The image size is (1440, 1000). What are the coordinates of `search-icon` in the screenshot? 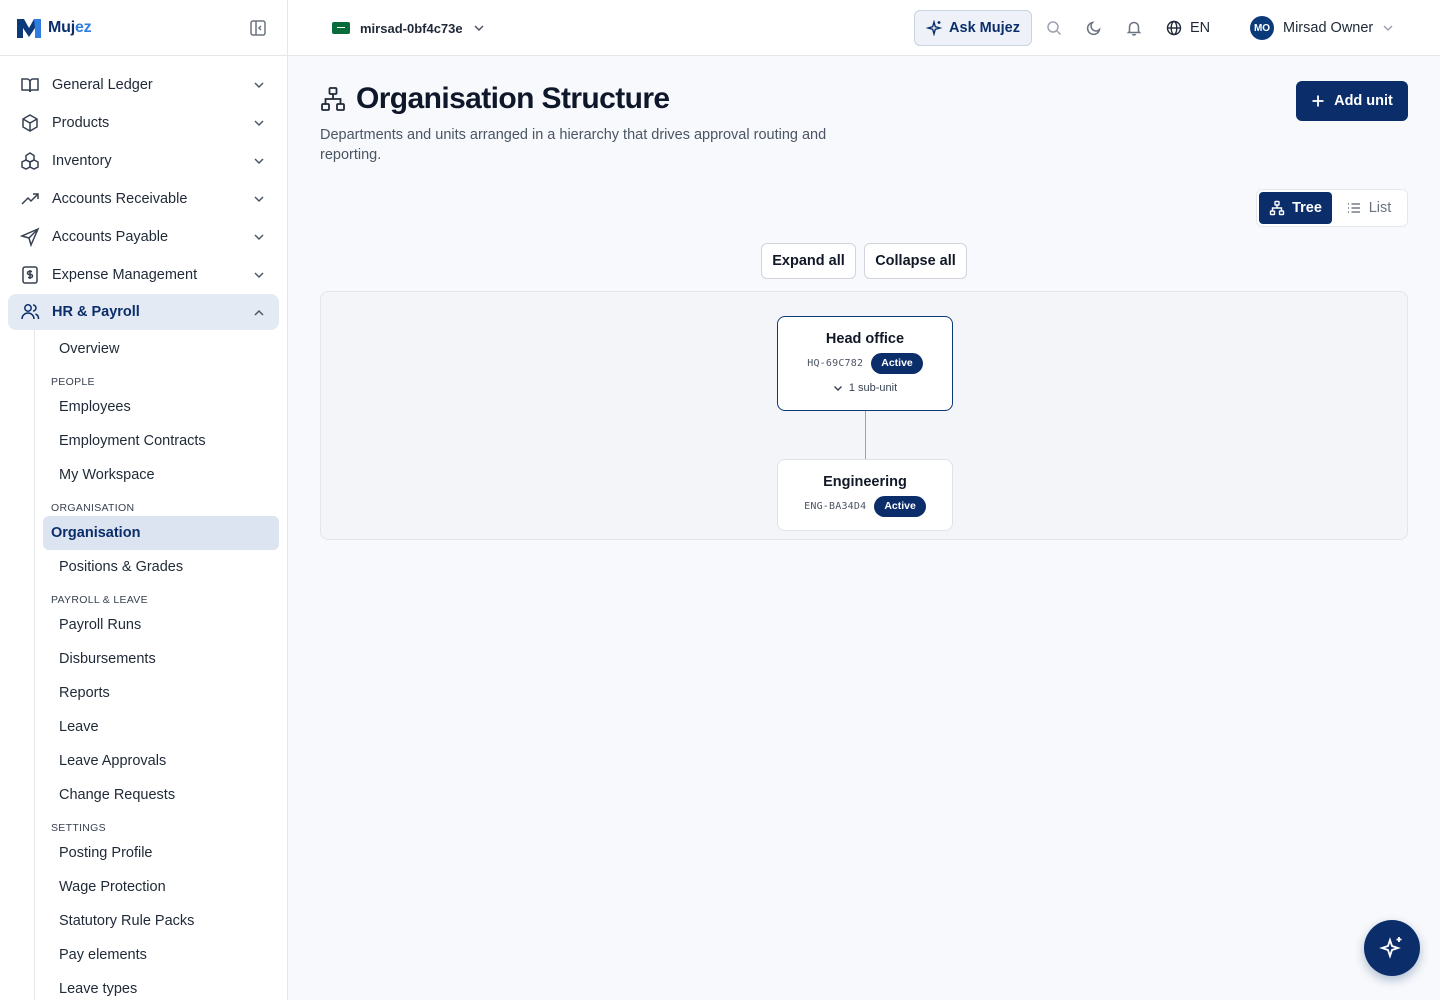 It's located at (1054, 28).